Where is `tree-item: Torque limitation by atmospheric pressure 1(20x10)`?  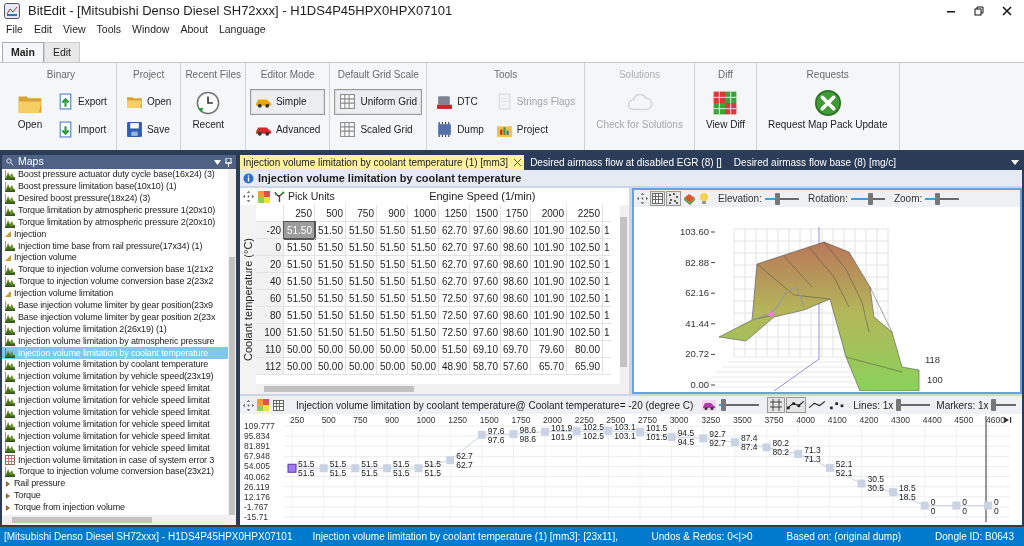
tree-item: Torque limitation by atmospheric pressure 1(20x10) is located at coordinates (115, 210).